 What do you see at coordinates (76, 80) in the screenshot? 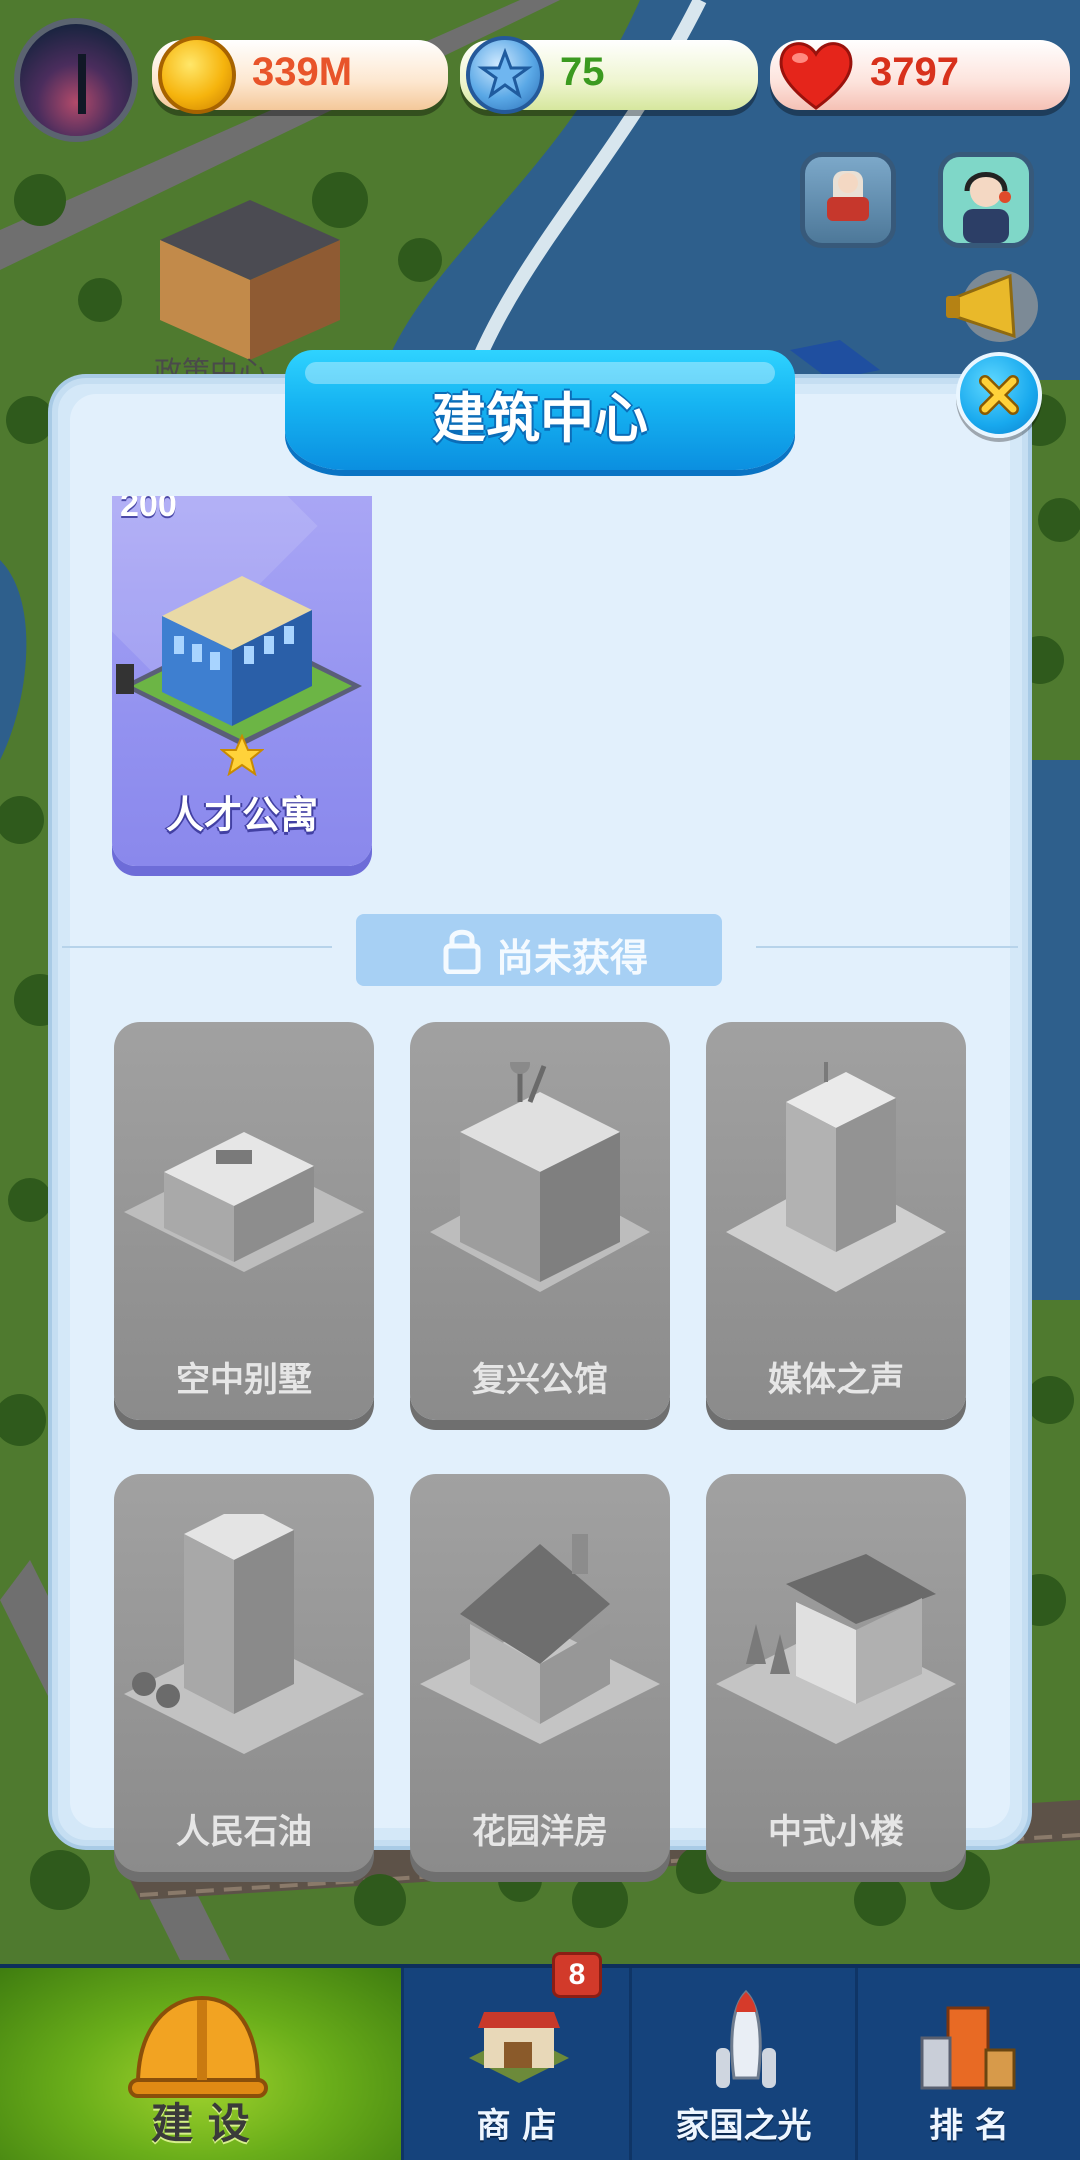
I see `player-avatar` at bounding box center [76, 80].